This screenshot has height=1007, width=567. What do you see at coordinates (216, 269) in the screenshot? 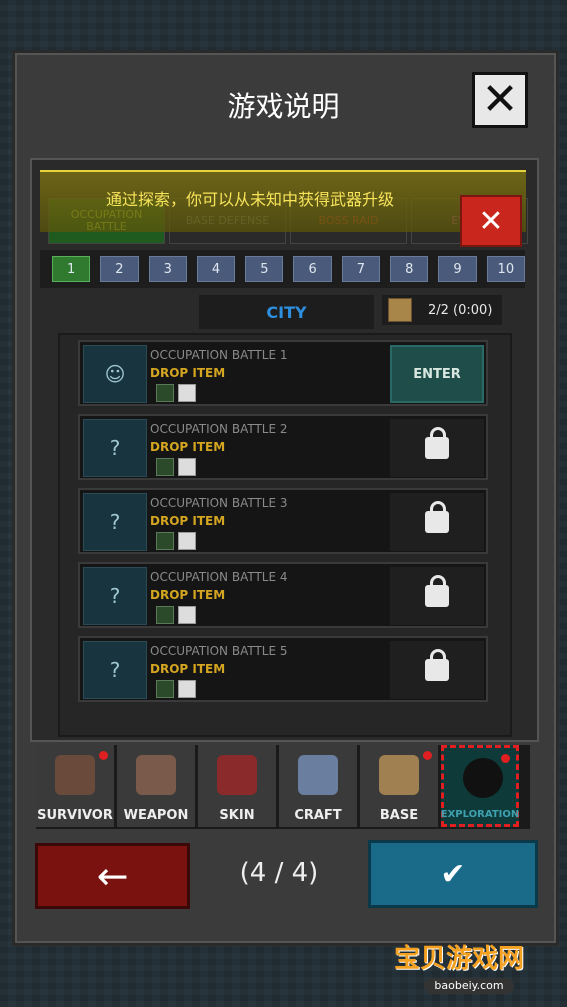
I see `page-button: 4` at bounding box center [216, 269].